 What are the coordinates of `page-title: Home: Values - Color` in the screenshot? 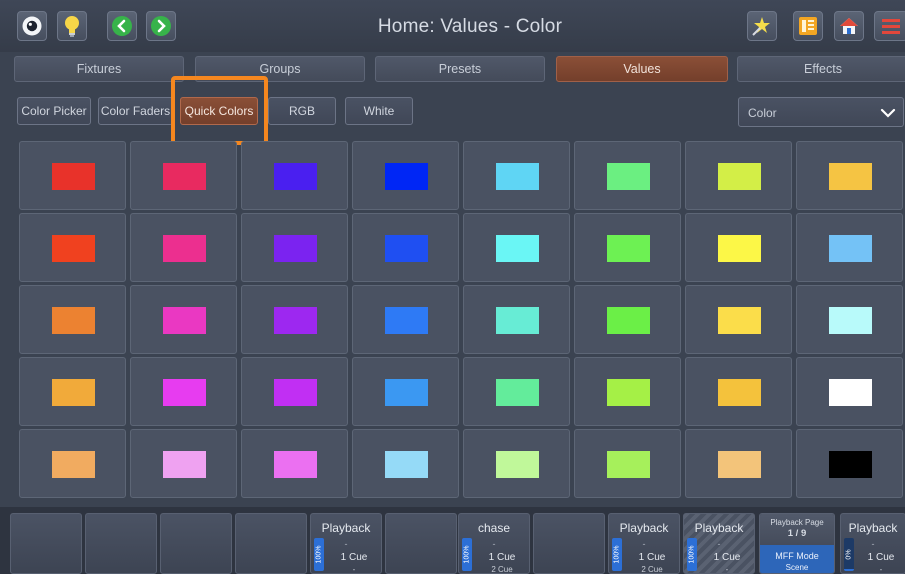 It's located at (470, 26).